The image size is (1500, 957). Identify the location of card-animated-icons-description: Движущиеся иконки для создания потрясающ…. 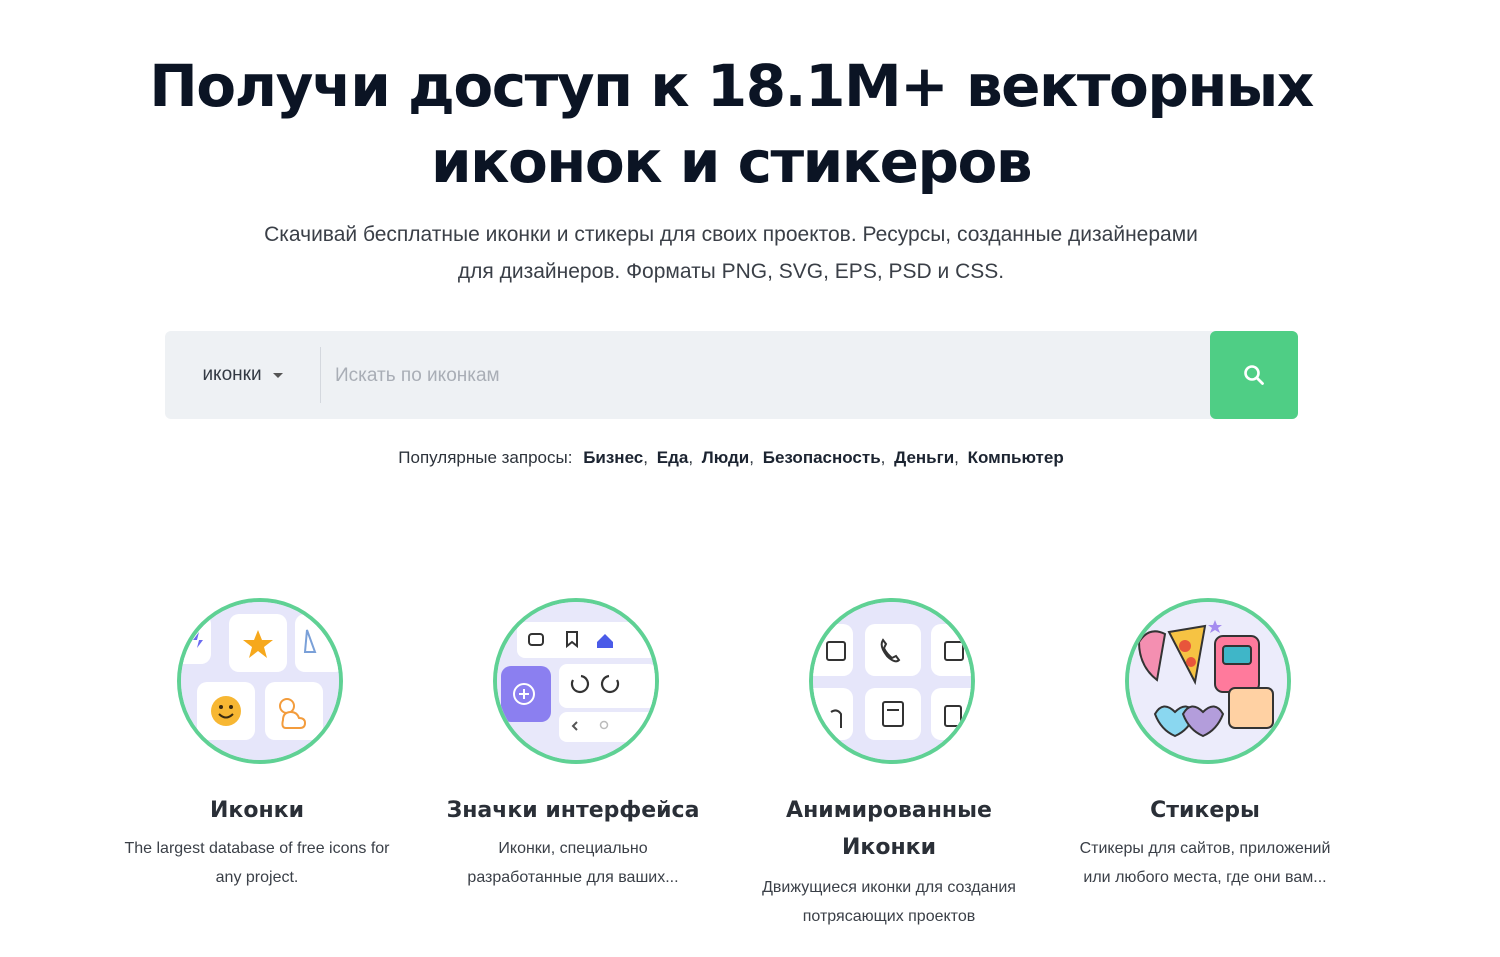
(889, 902).